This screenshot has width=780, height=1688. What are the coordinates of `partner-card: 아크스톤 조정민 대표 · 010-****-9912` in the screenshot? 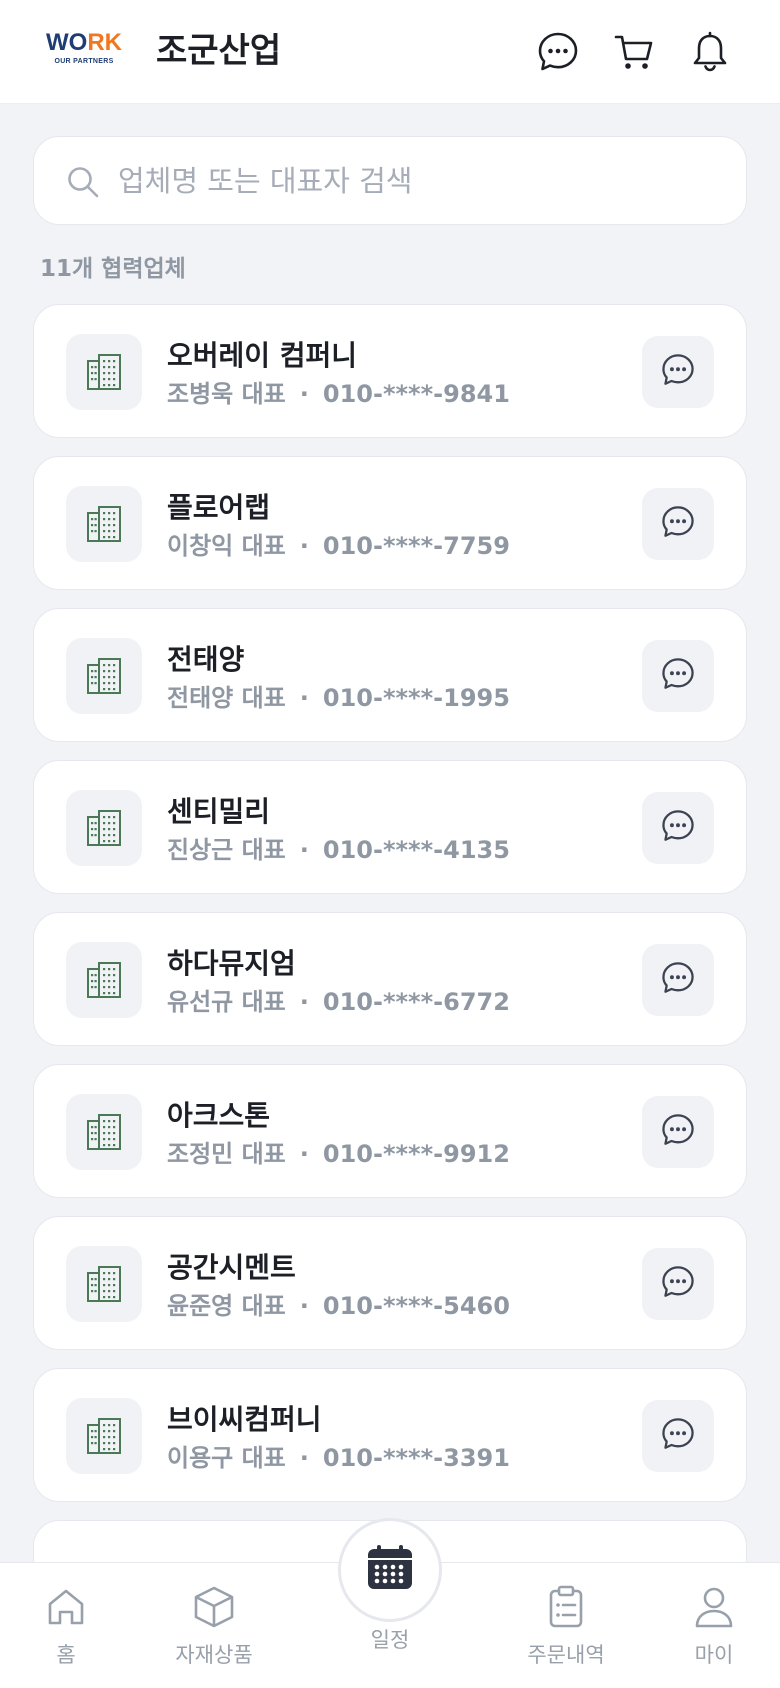 It's located at (390, 1131).